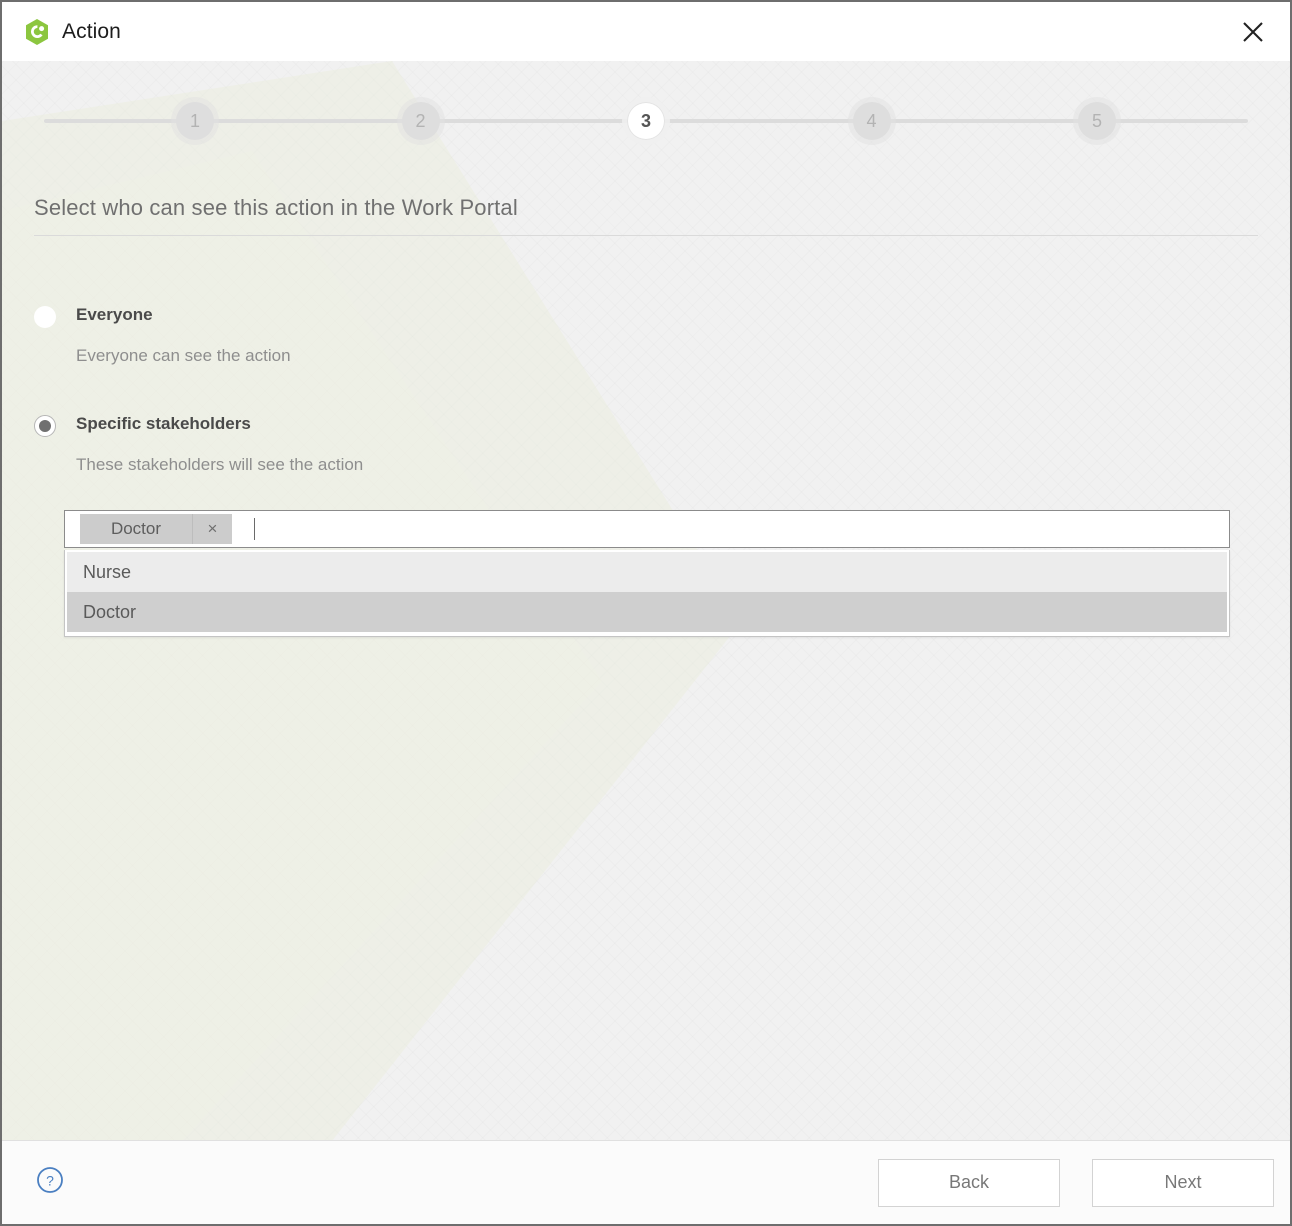  I want to click on step-1: 1, so click(195, 121).